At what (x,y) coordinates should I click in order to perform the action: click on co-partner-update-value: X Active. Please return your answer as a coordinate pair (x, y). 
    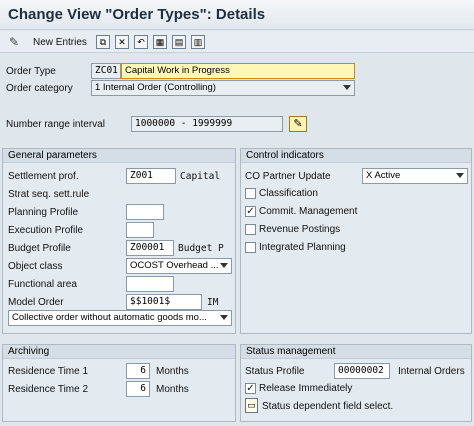
    Looking at the image, I should click on (383, 175).